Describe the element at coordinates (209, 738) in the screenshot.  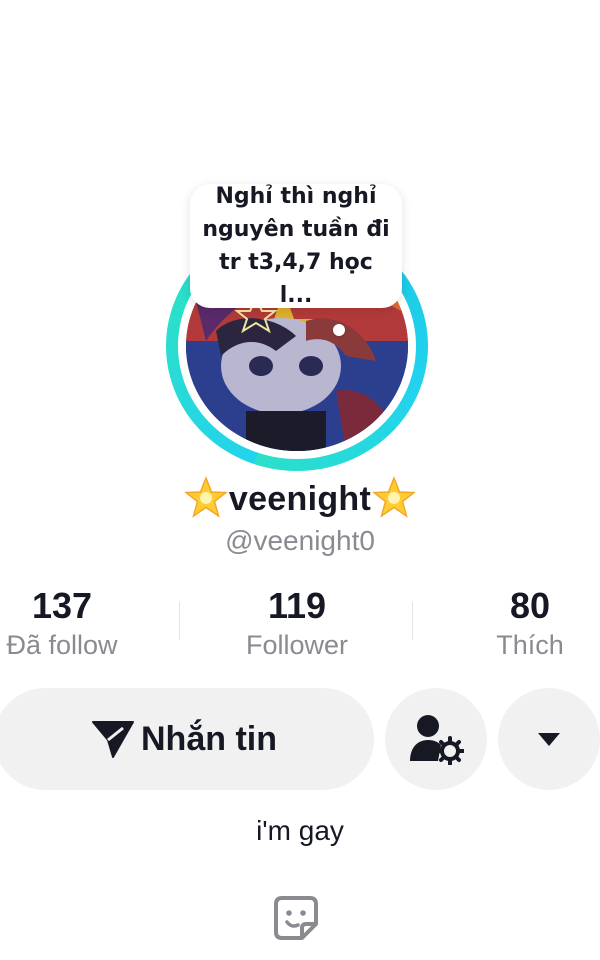
I see `message-button-label: Nhắn tin` at that location.